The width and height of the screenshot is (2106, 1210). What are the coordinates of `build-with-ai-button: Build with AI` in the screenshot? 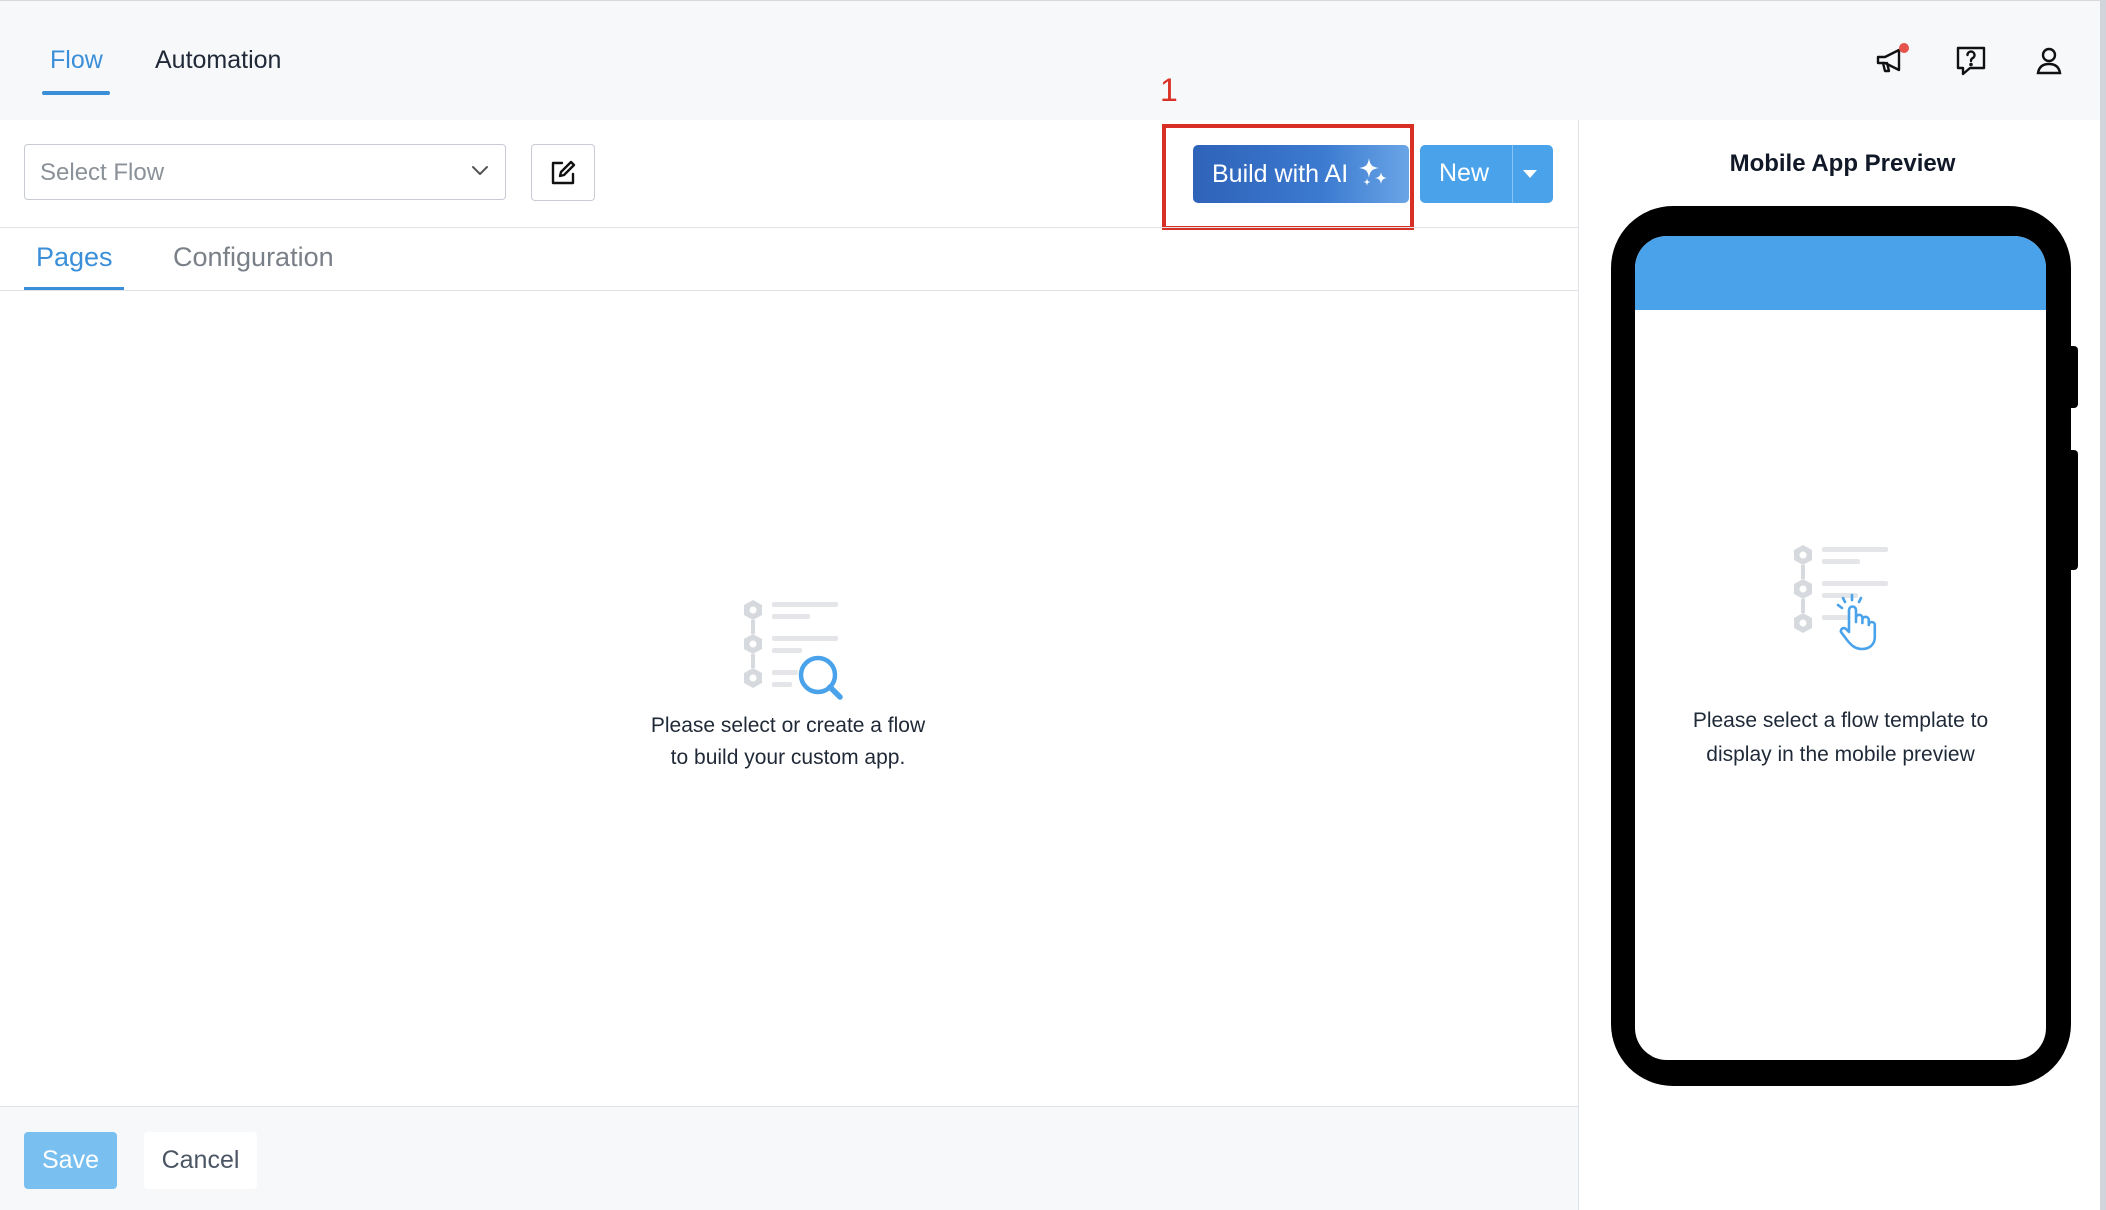 It's located at (1301, 174).